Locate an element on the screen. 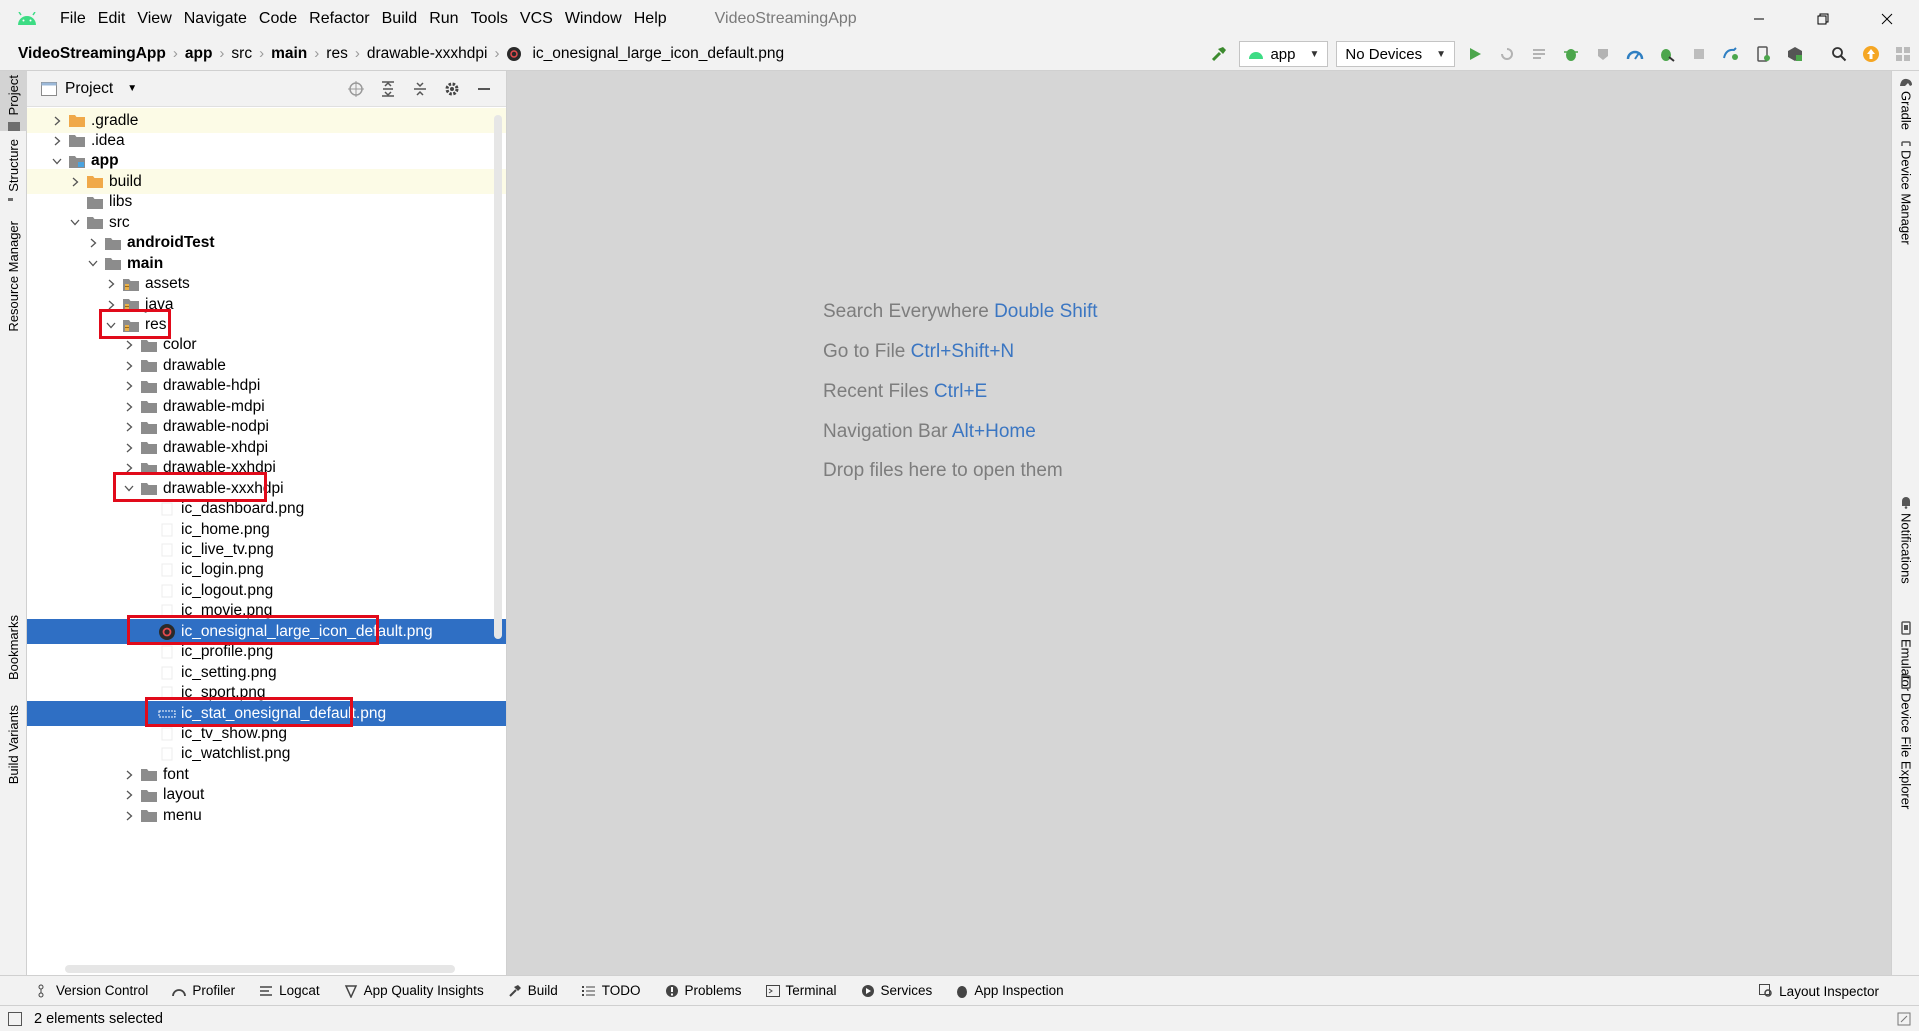 Image resolution: width=1919 pixels, height=1031 pixels. run-configuration-select: app ▼ is located at coordinates (1284, 54).